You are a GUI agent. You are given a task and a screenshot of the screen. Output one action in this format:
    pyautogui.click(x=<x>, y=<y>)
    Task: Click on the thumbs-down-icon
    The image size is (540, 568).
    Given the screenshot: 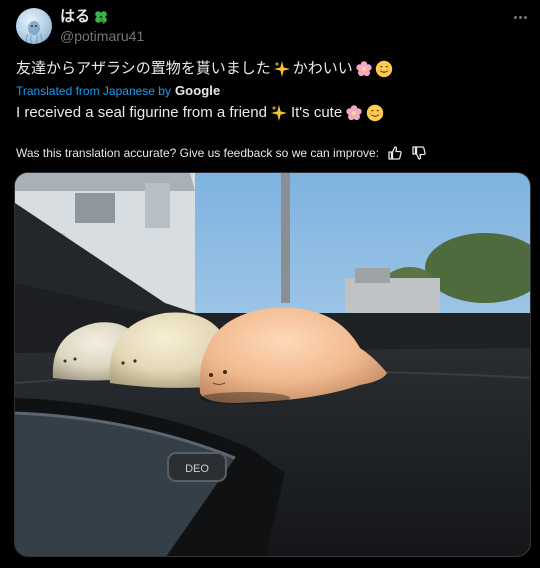 What is the action you would take?
    pyautogui.click(x=419, y=153)
    